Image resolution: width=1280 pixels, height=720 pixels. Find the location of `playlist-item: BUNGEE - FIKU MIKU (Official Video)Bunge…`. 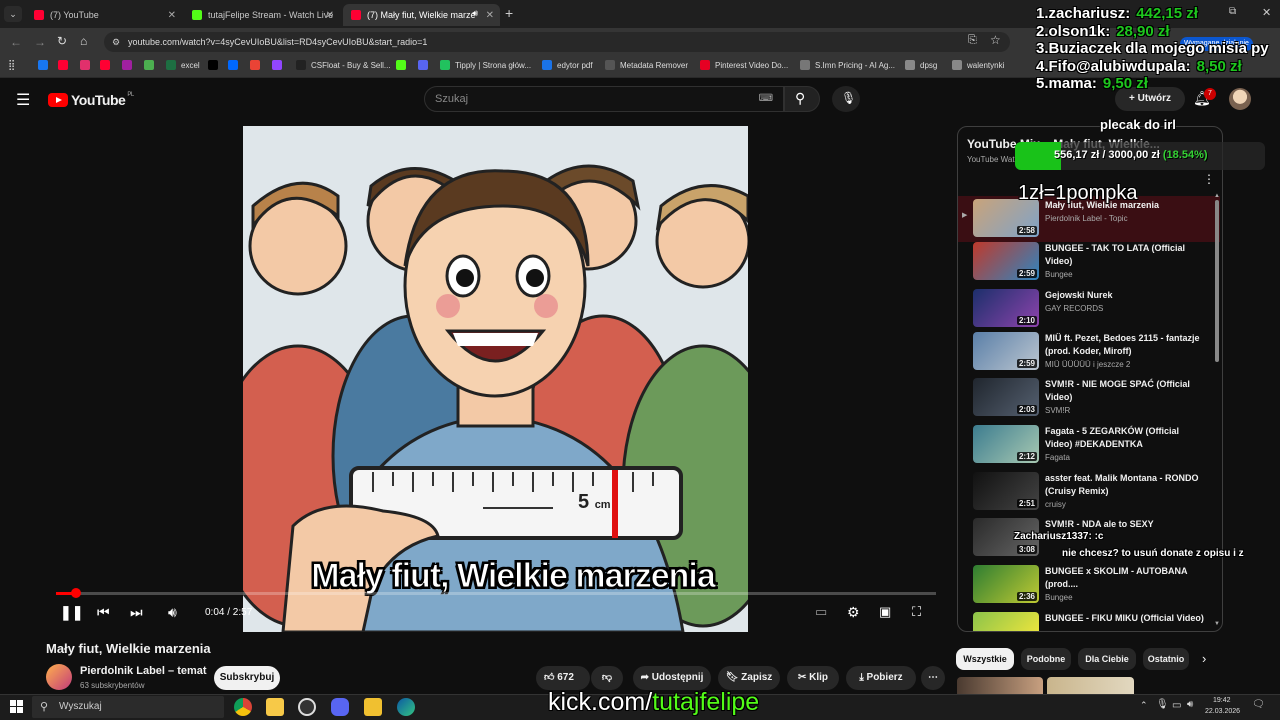

playlist-item: BUNGEE - FIKU MIKU (Official Video)Bunge… is located at coordinates (1089, 620).